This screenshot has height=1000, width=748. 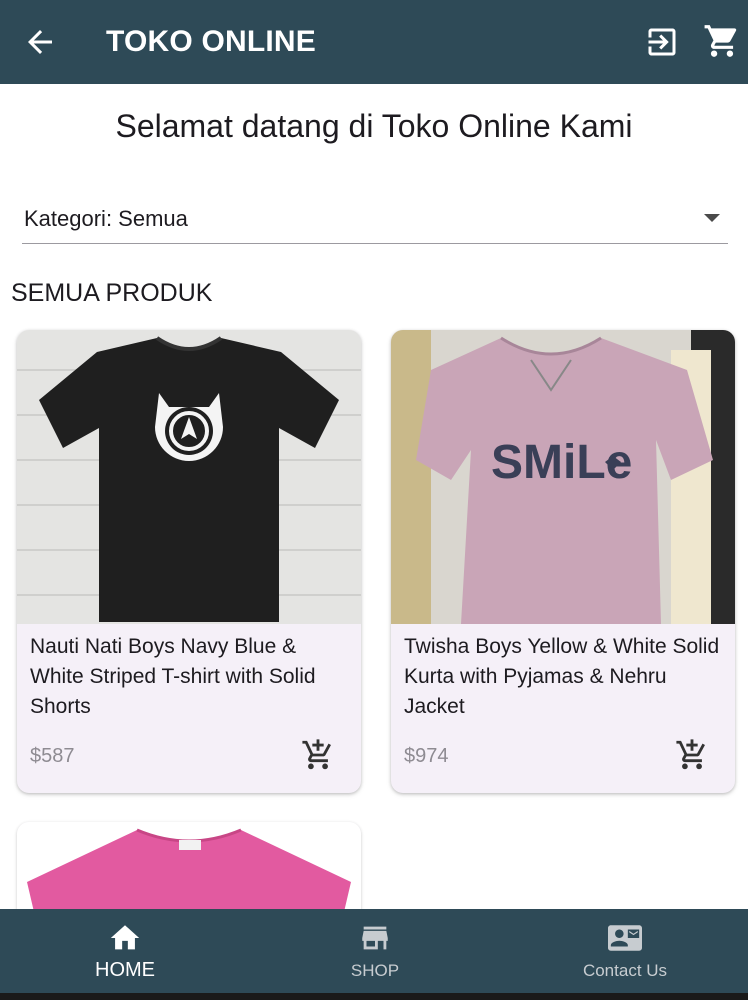 I want to click on home-icon, so click(x=125, y=937).